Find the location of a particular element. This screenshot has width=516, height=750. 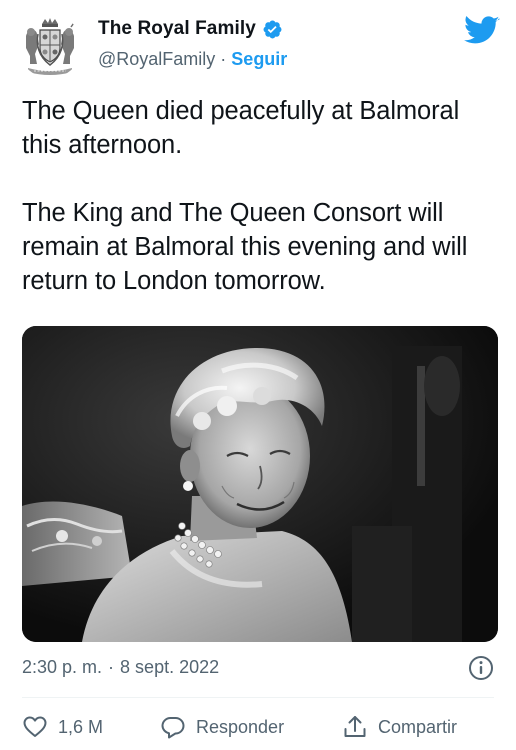

divider is located at coordinates (258, 697).